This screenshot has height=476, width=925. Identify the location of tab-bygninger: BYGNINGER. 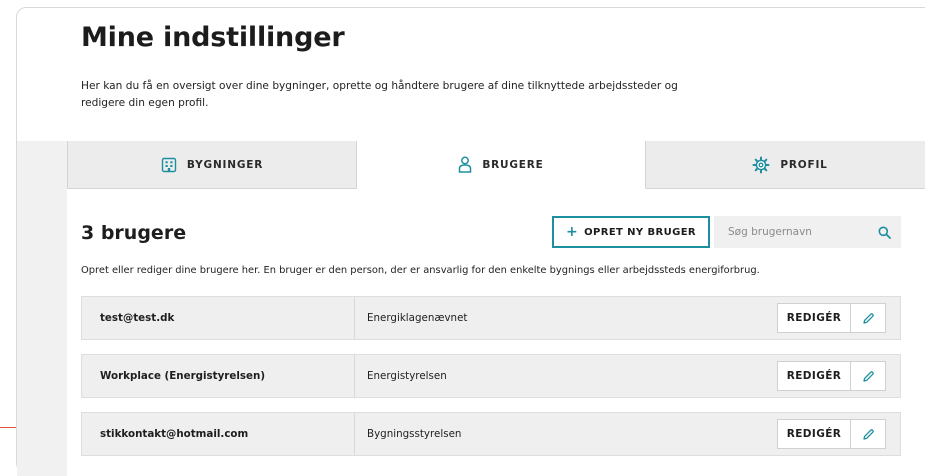
(212, 164).